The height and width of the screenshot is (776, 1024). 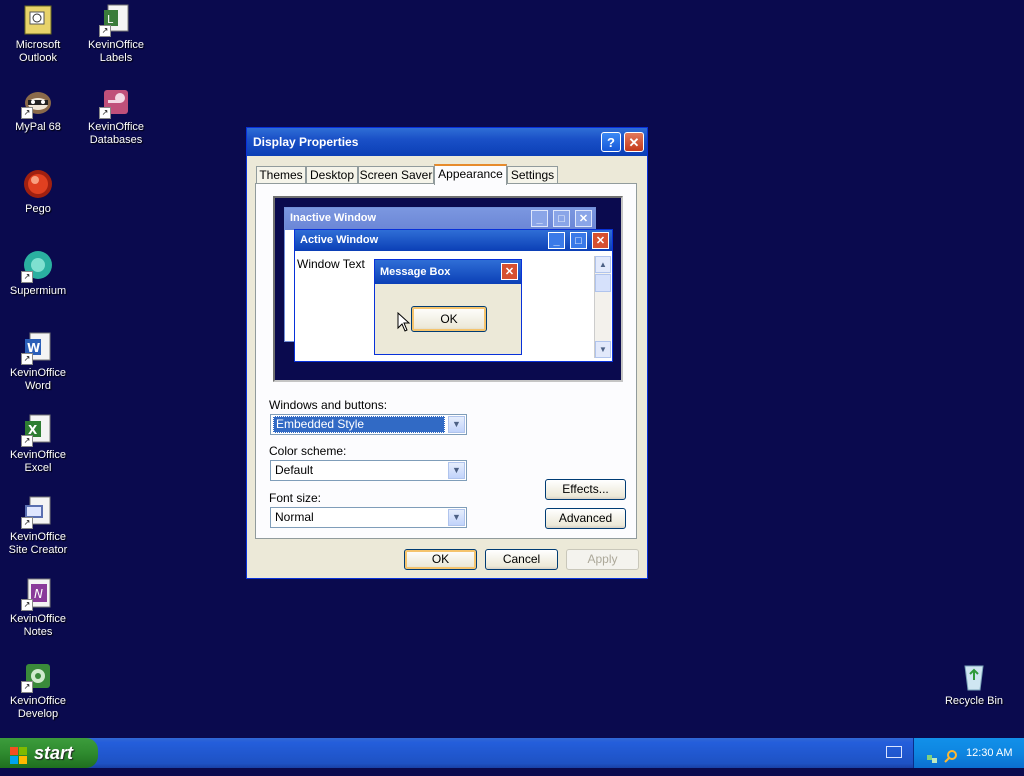 I want to click on preview-window-text: Window Text, so click(x=331, y=264).